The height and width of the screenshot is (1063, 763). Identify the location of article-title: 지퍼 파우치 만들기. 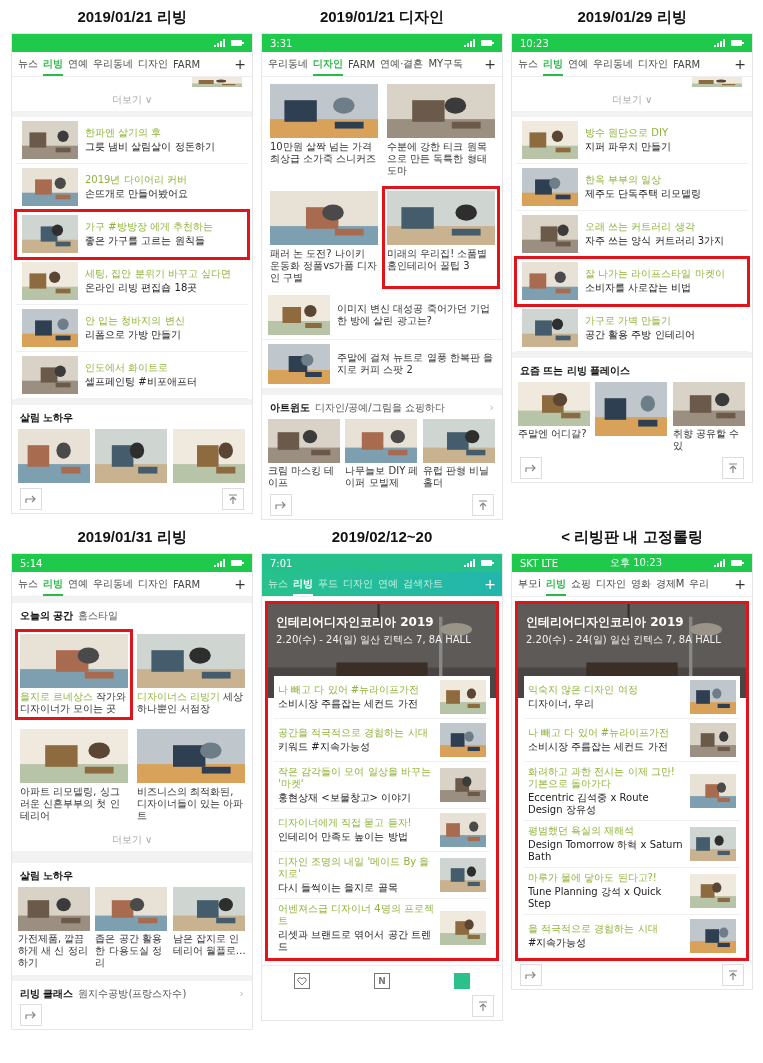
(629, 147).